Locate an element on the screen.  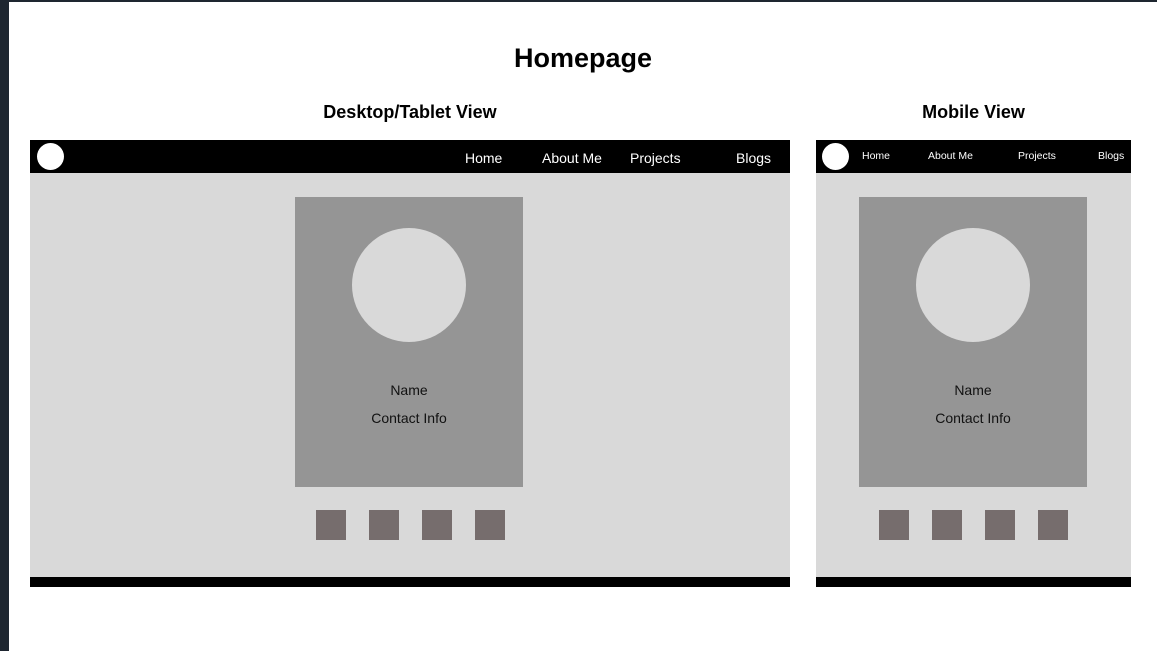
desktop-view-title: Desktop/Tablet View is located at coordinates (410, 112).